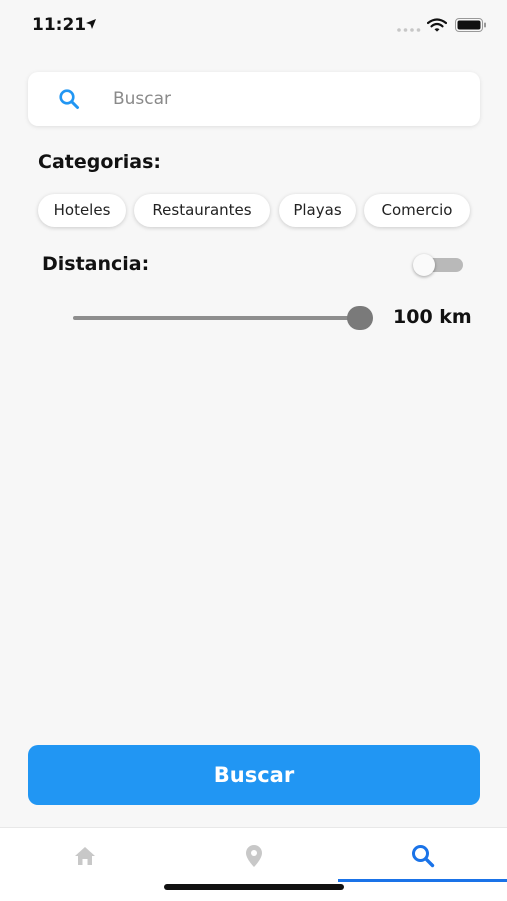  I want to click on battery-icon, so click(470, 25).